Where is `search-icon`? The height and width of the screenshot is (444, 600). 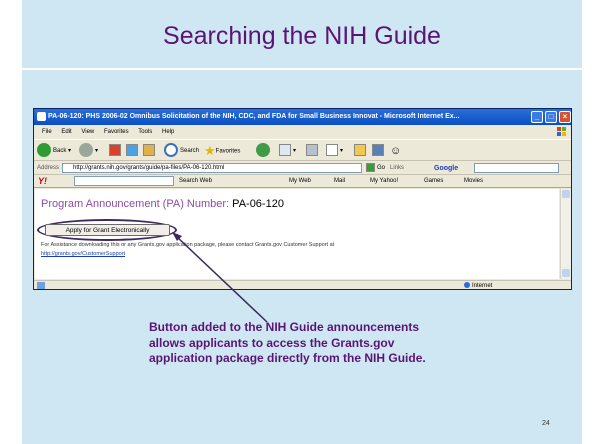
search-icon is located at coordinates (171, 150).